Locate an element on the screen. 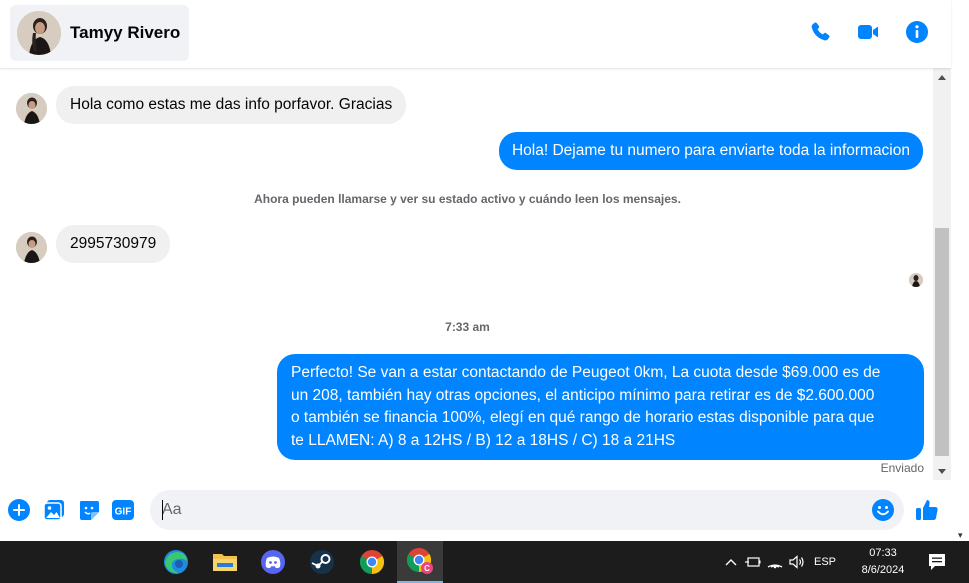  send-like-button is located at coordinates (927, 510).